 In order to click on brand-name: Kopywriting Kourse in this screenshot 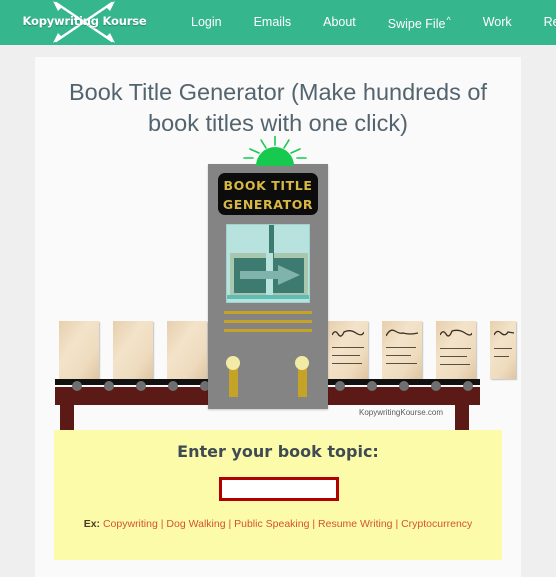, I will do `click(84, 21)`.